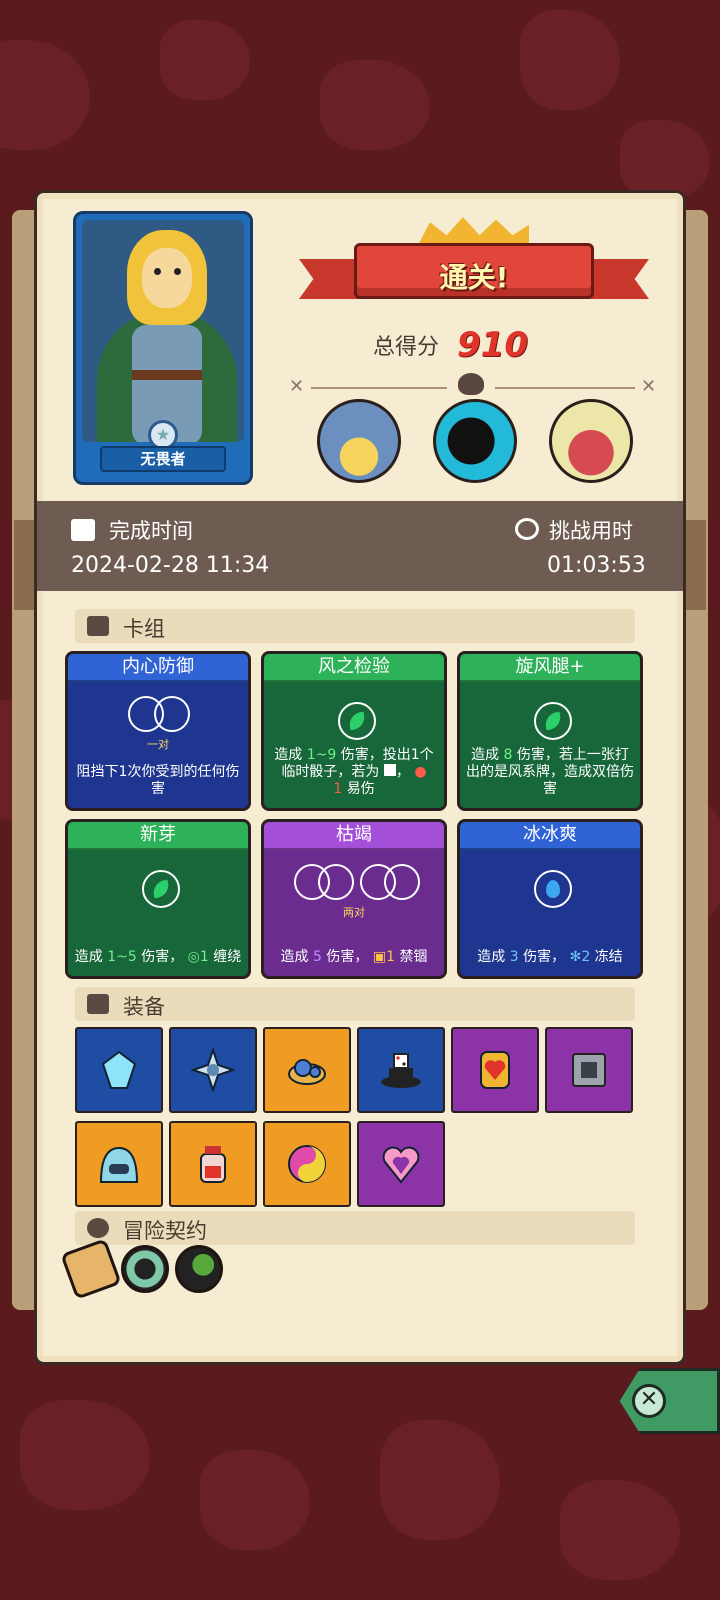 The image size is (720, 1600). Describe the element at coordinates (355, 626) in the screenshot. I see `deck-header: 卡组` at that location.